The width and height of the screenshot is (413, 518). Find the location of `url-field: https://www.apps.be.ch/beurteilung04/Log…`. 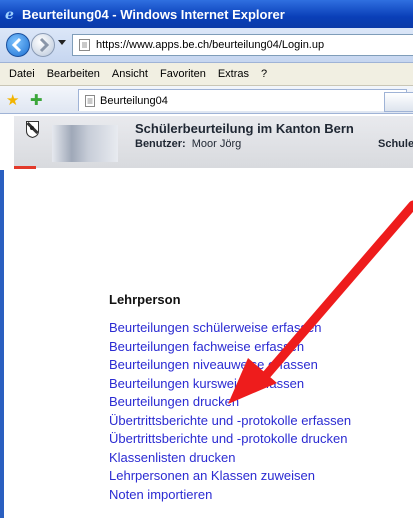

url-field: https://www.apps.be.ch/beurteilung04/Log… is located at coordinates (242, 45).